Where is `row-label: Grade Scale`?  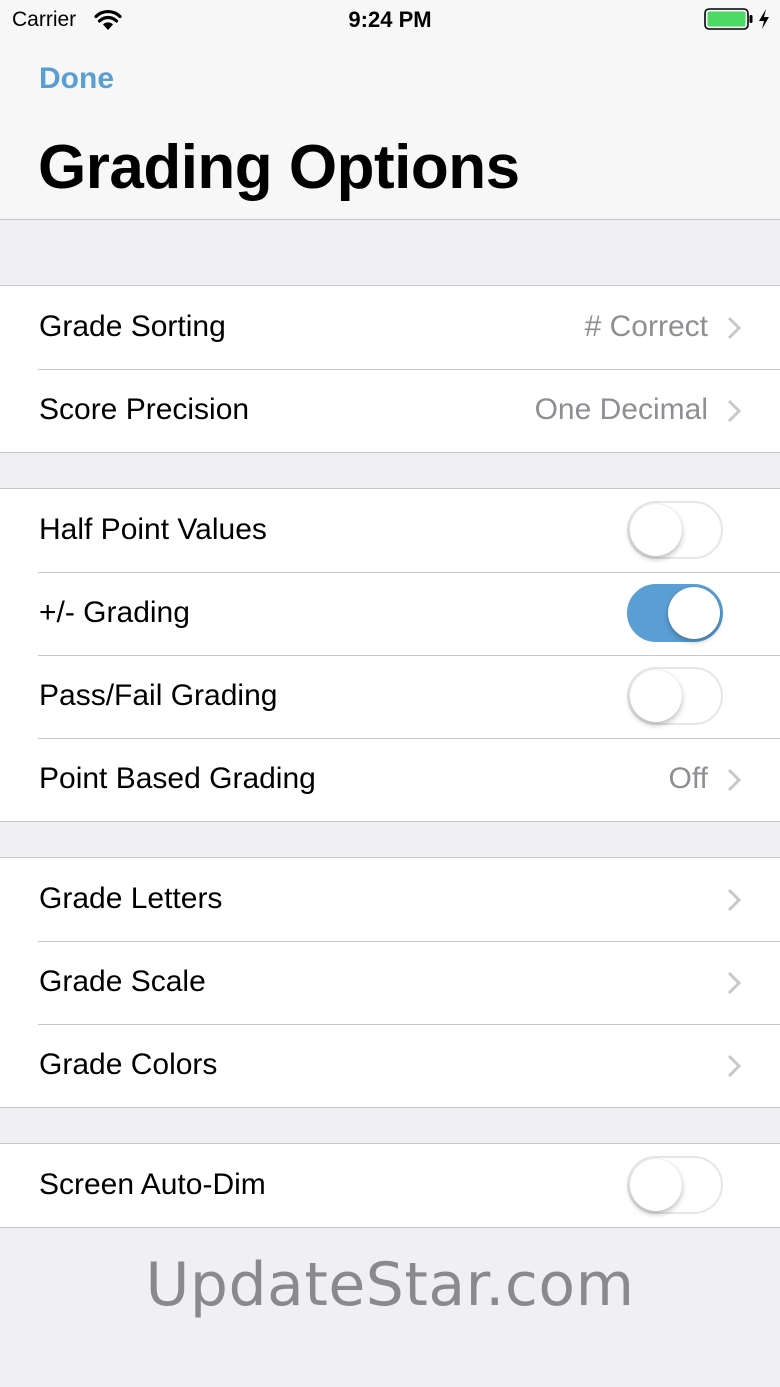
row-label: Grade Scale is located at coordinates (122, 981).